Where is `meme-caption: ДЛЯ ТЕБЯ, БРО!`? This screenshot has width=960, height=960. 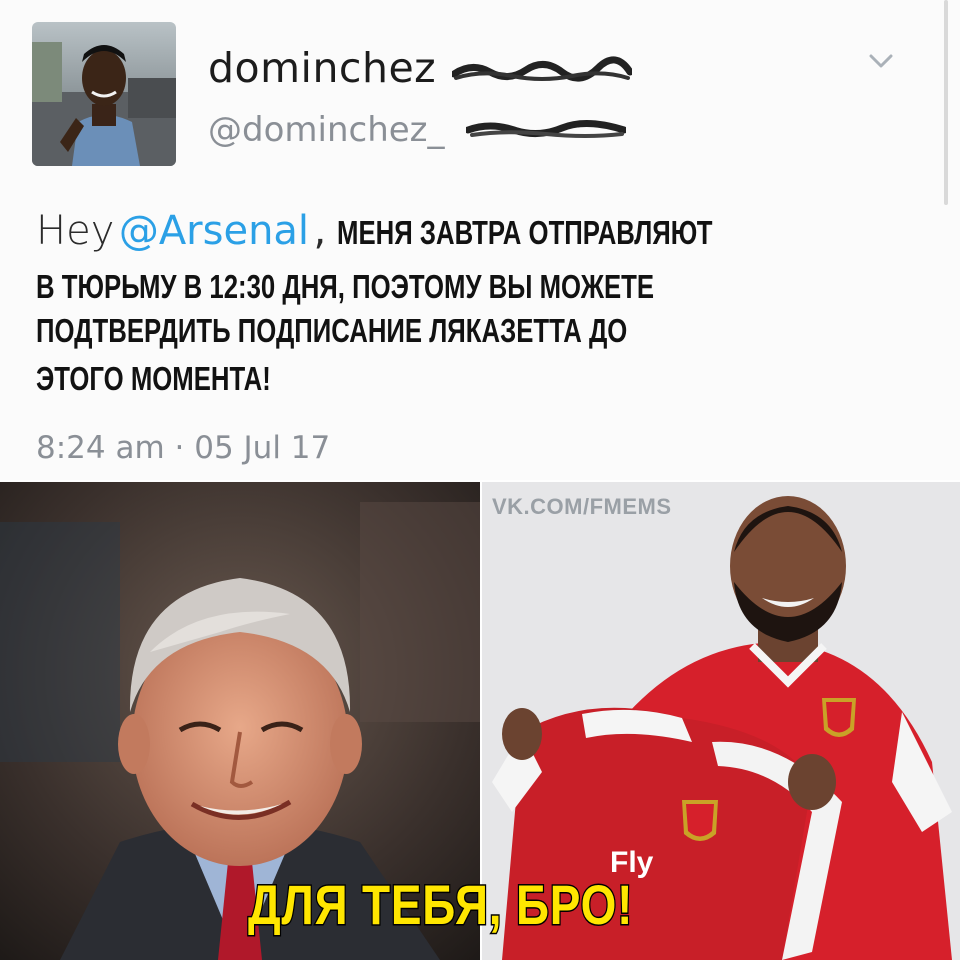
meme-caption: ДЛЯ ТЕБЯ, БРО! is located at coordinates (440, 905).